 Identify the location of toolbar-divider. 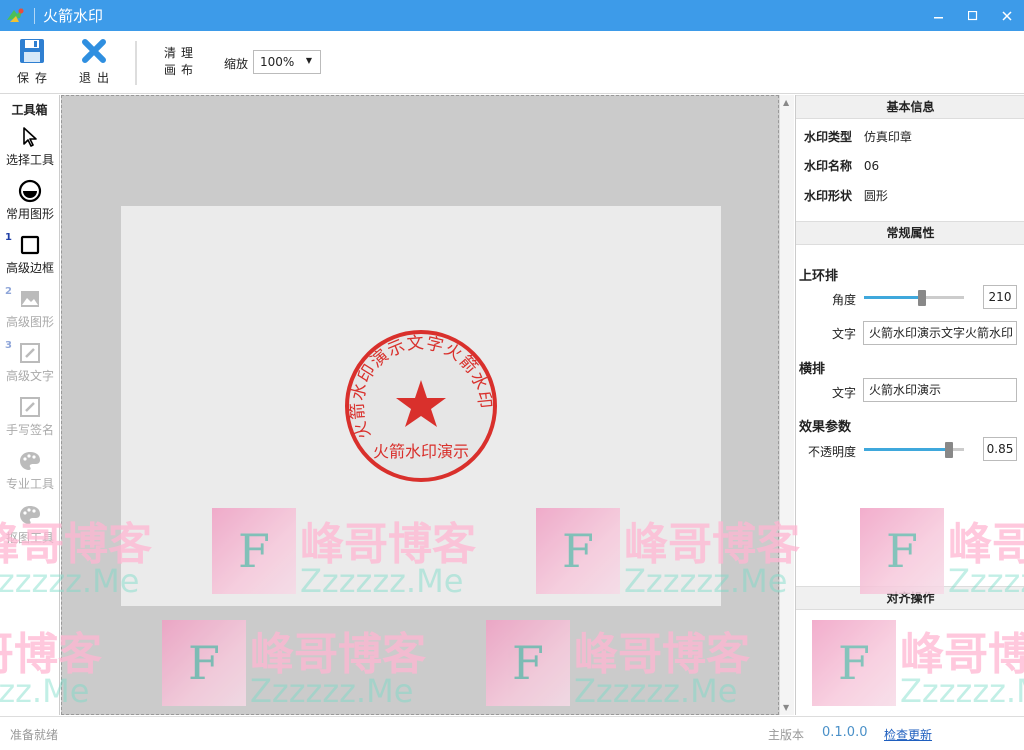
(136, 63).